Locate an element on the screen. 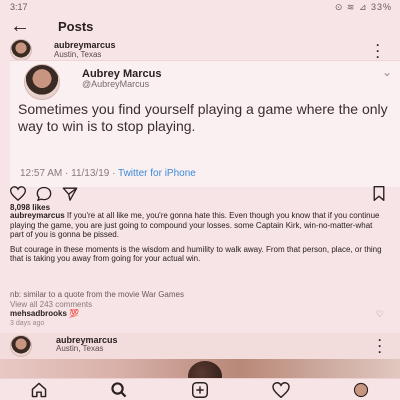 The height and width of the screenshot is (400, 400). more-options-icon: · · · is located at coordinates (378, 51).